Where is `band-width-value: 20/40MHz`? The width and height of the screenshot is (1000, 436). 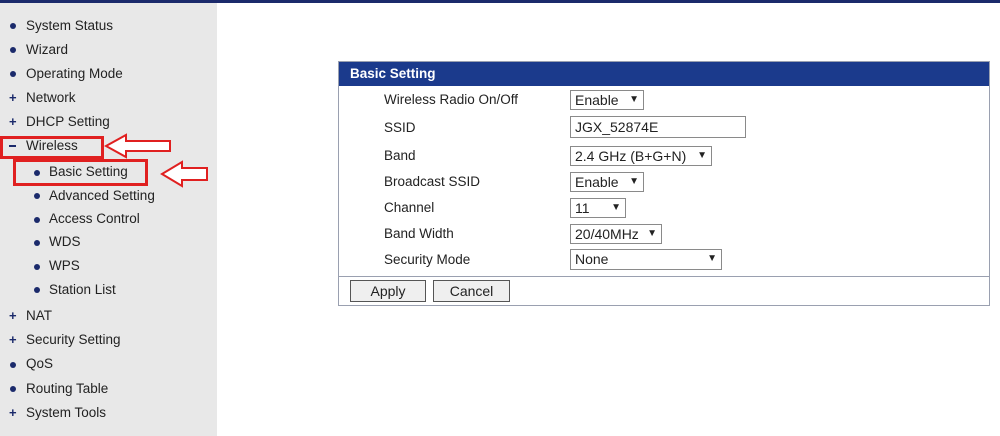 band-width-value: 20/40MHz is located at coordinates (607, 234).